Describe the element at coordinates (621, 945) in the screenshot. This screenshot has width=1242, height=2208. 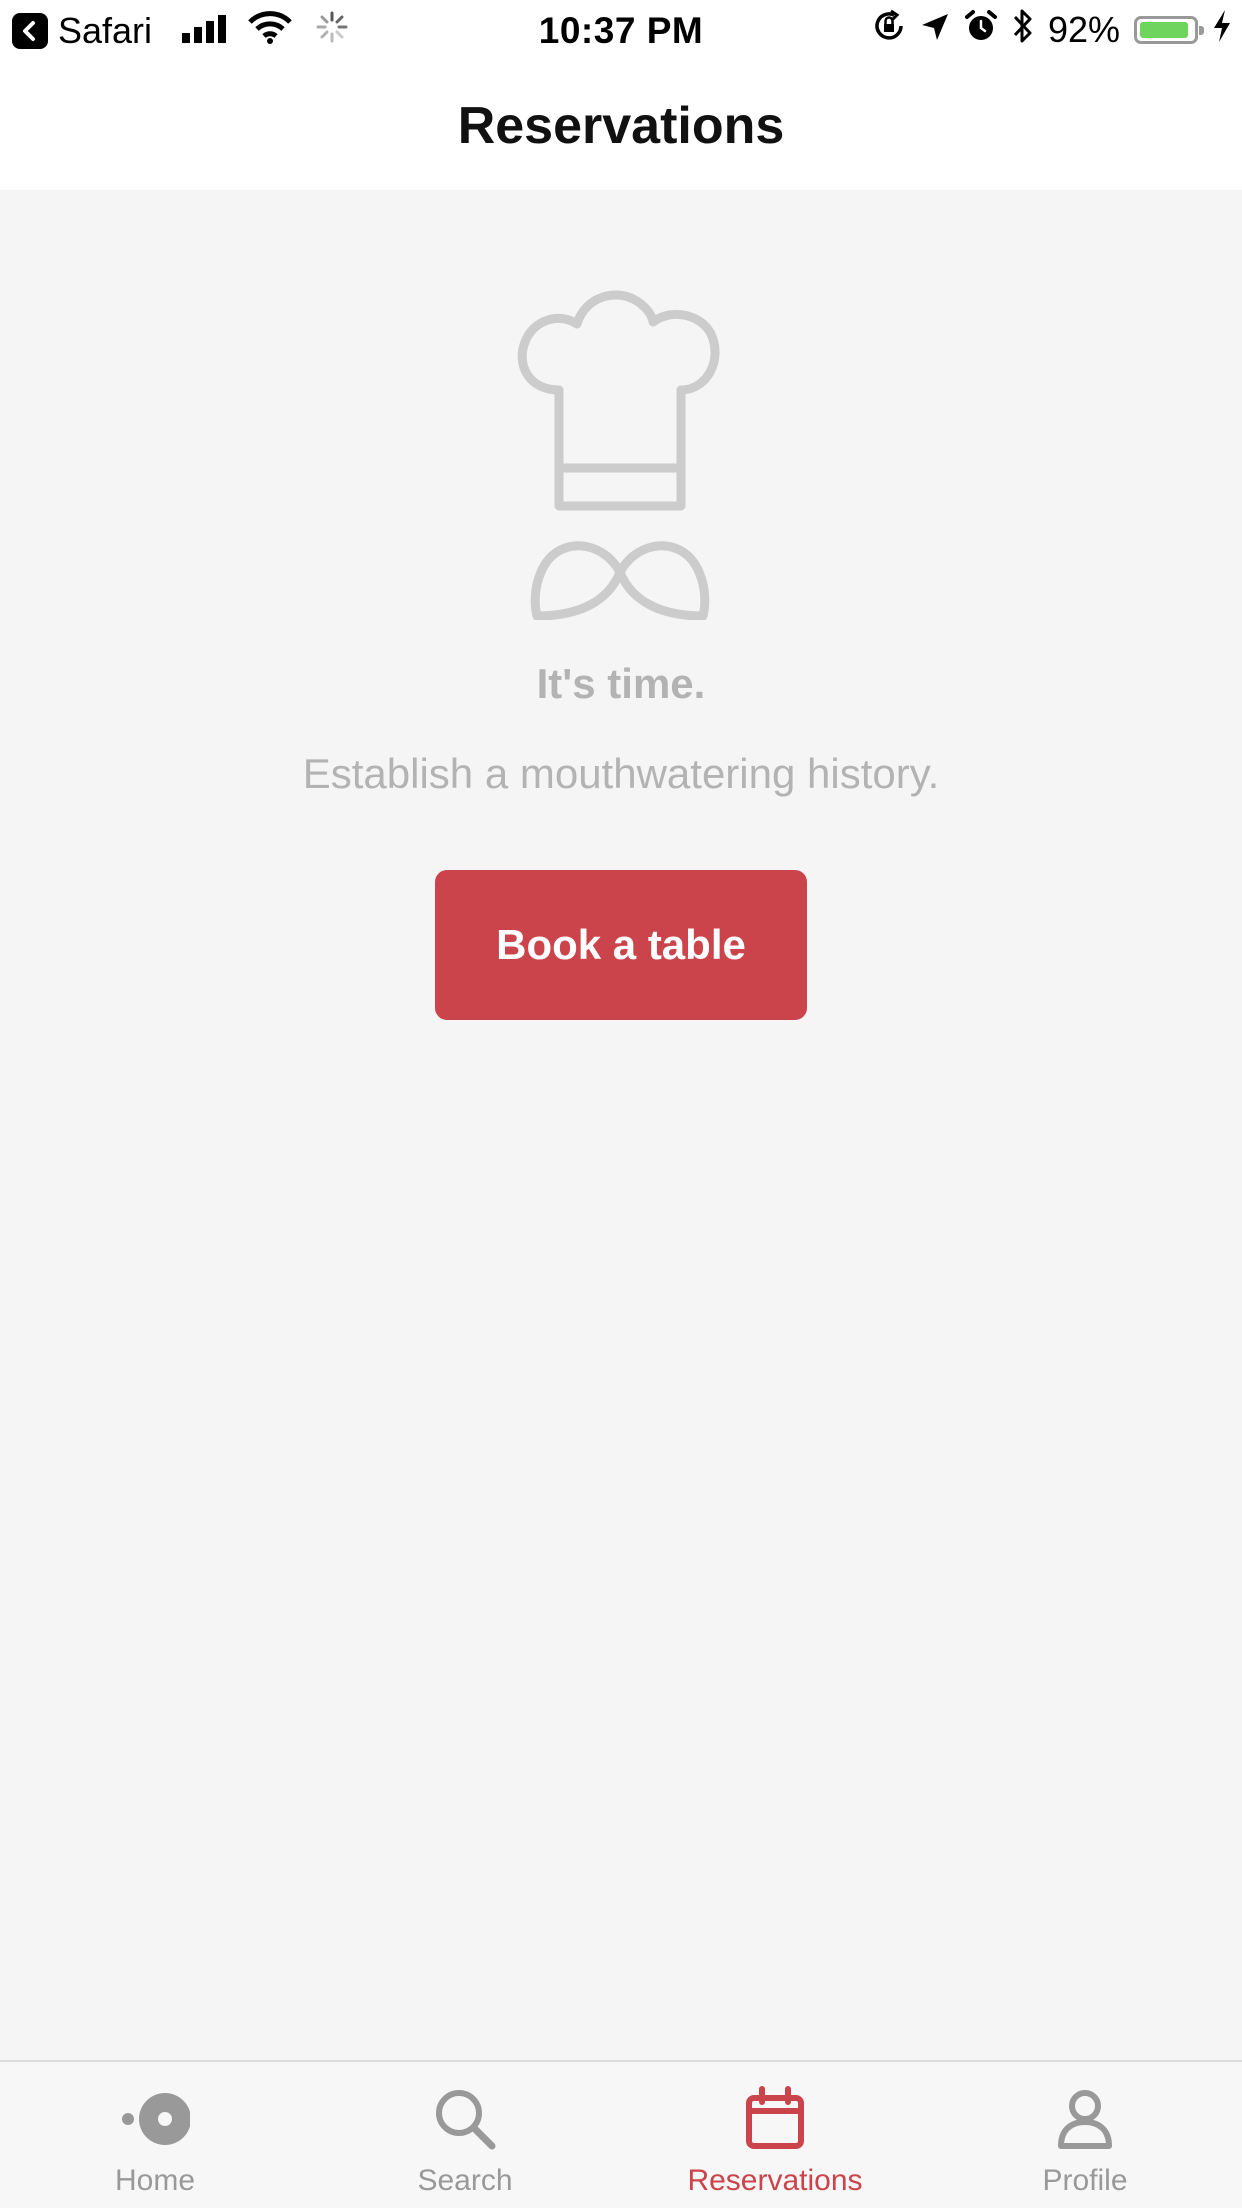
I see `book-a-table-button: Book a table` at that location.